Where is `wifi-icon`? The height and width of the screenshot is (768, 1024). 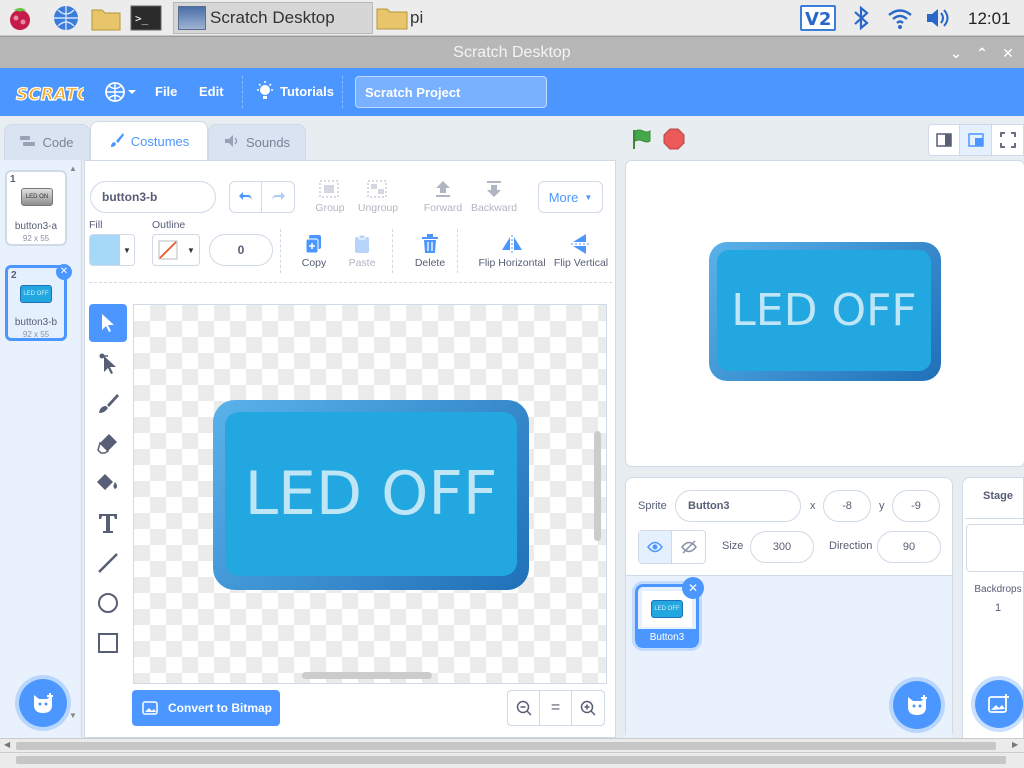
wifi-icon is located at coordinates (900, 18).